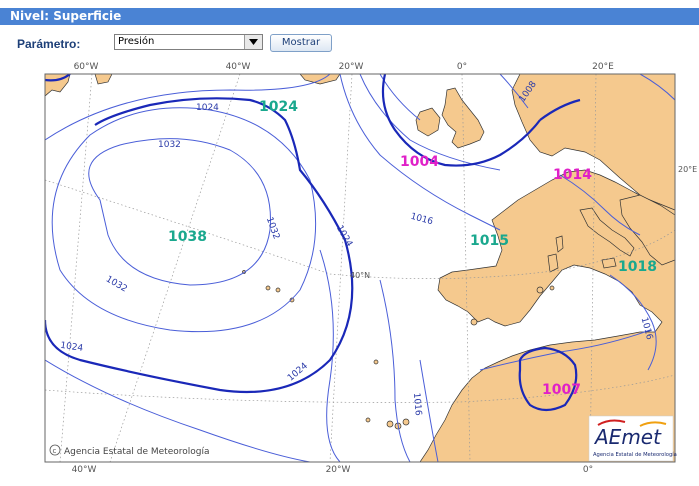 This screenshot has height=486, width=699. I want to click on longitude-label-top: 20°E, so click(603, 67).